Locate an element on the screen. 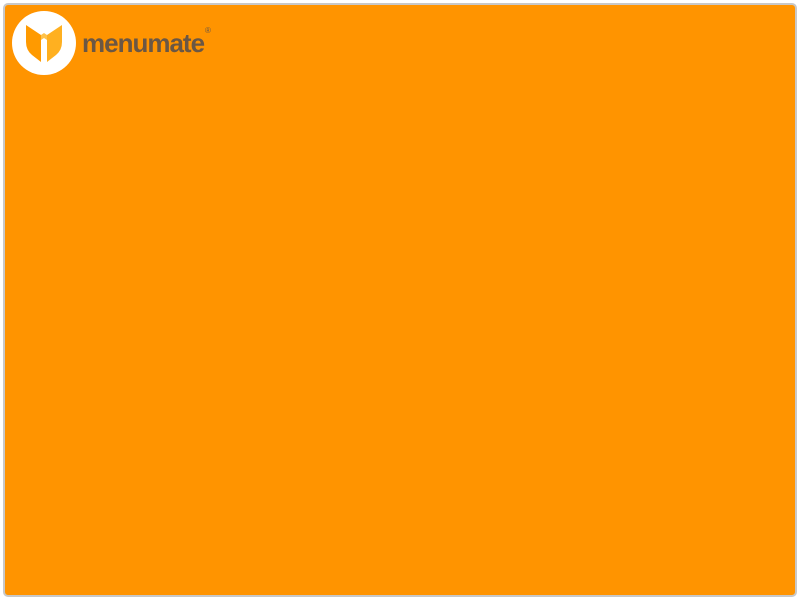 Image resolution: width=800 pixels, height=600 pixels. brand-name: menumate is located at coordinates (143, 43).